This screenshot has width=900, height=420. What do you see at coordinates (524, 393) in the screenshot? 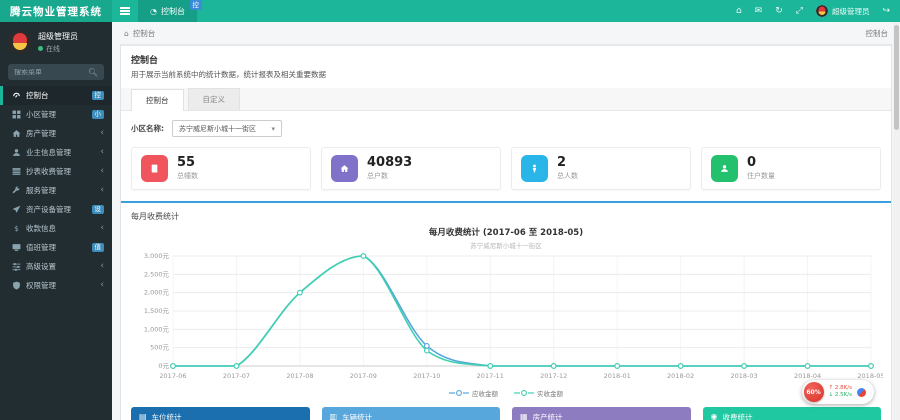
I see `legend-marker-icon` at bounding box center [524, 393].